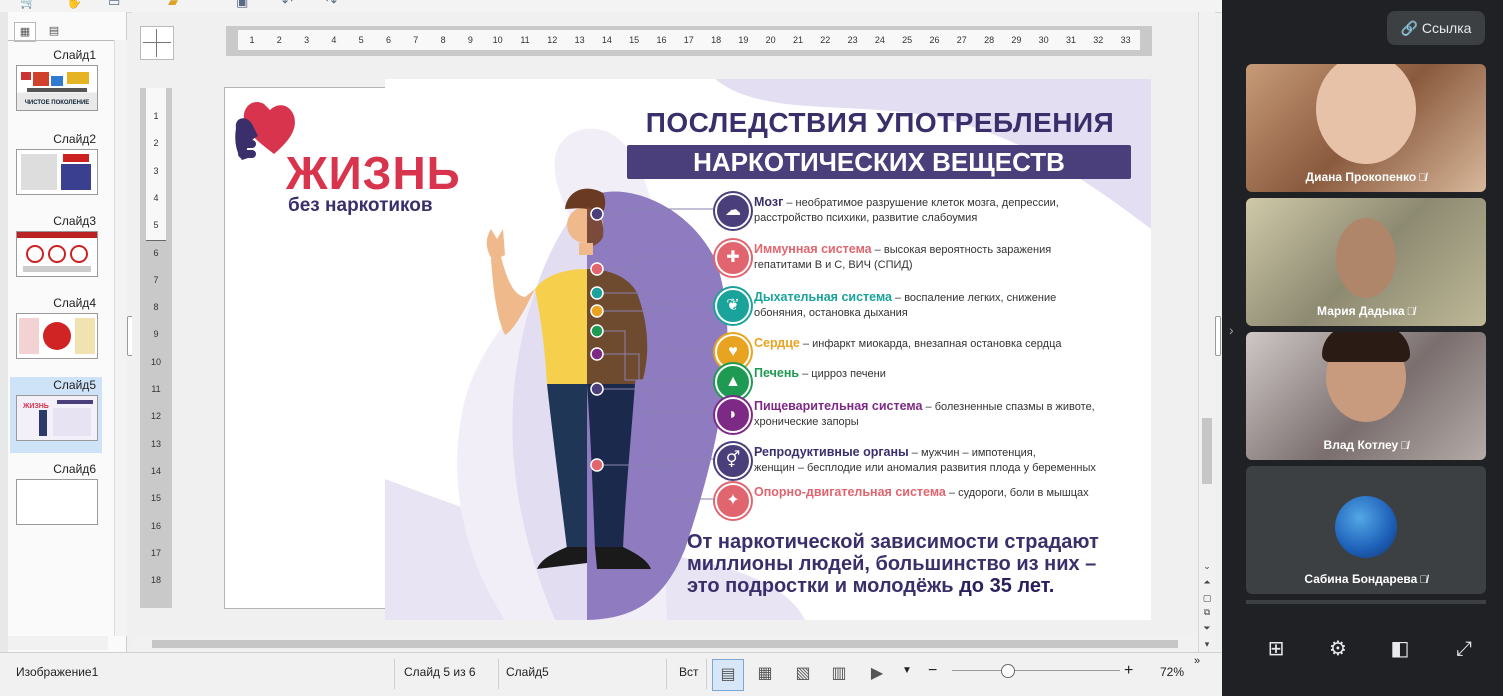 The height and width of the screenshot is (696, 1503). What do you see at coordinates (1207, 451) in the screenshot?
I see `editor-vscroll-thumb` at bounding box center [1207, 451].